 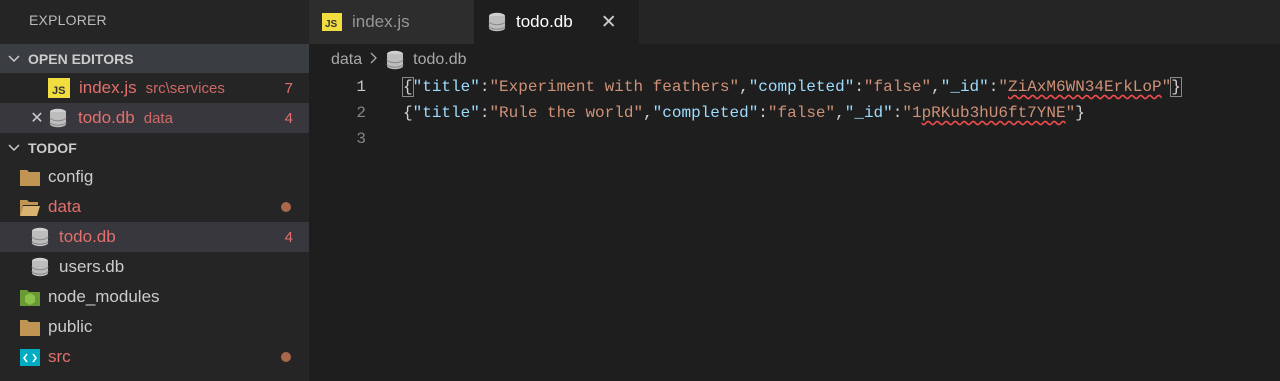 What do you see at coordinates (374, 60) in the screenshot?
I see `chevron-right-icon` at bounding box center [374, 60].